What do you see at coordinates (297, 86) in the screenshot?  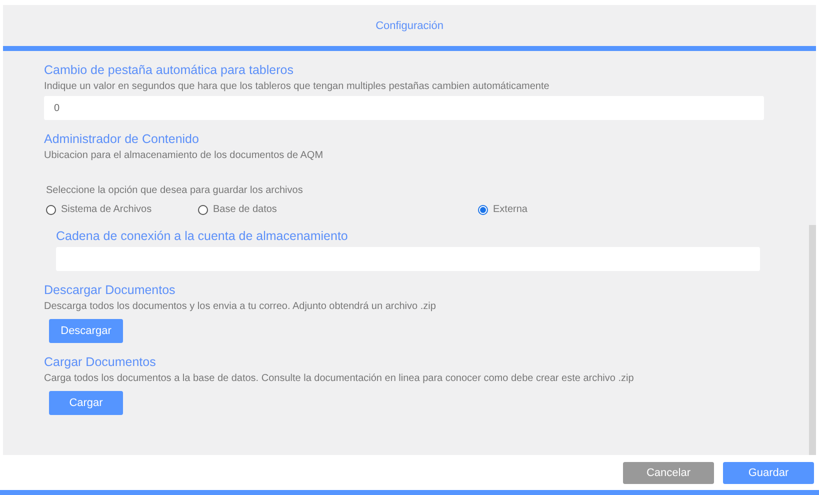 I see `section-description: Indique un valor en segundos que hara que los tableros que tengan multiples pestañas cambien automáticamente` at bounding box center [297, 86].